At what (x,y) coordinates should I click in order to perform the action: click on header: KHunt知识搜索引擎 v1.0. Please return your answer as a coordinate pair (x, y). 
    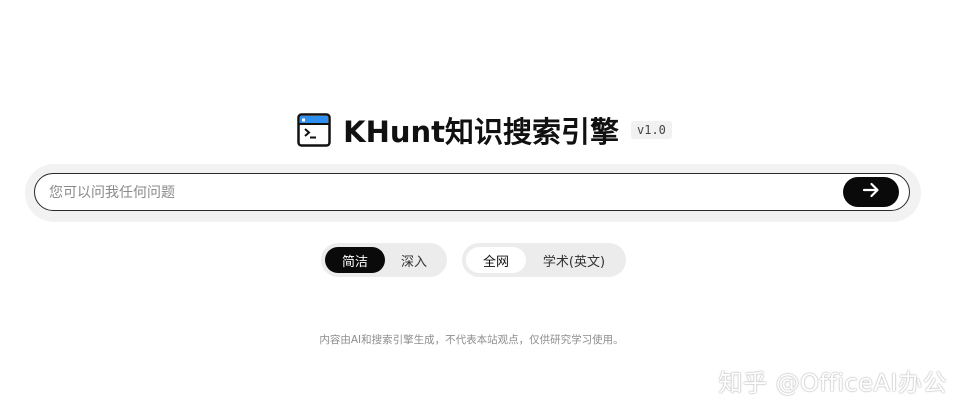
    Looking at the image, I should click on (484, 130).